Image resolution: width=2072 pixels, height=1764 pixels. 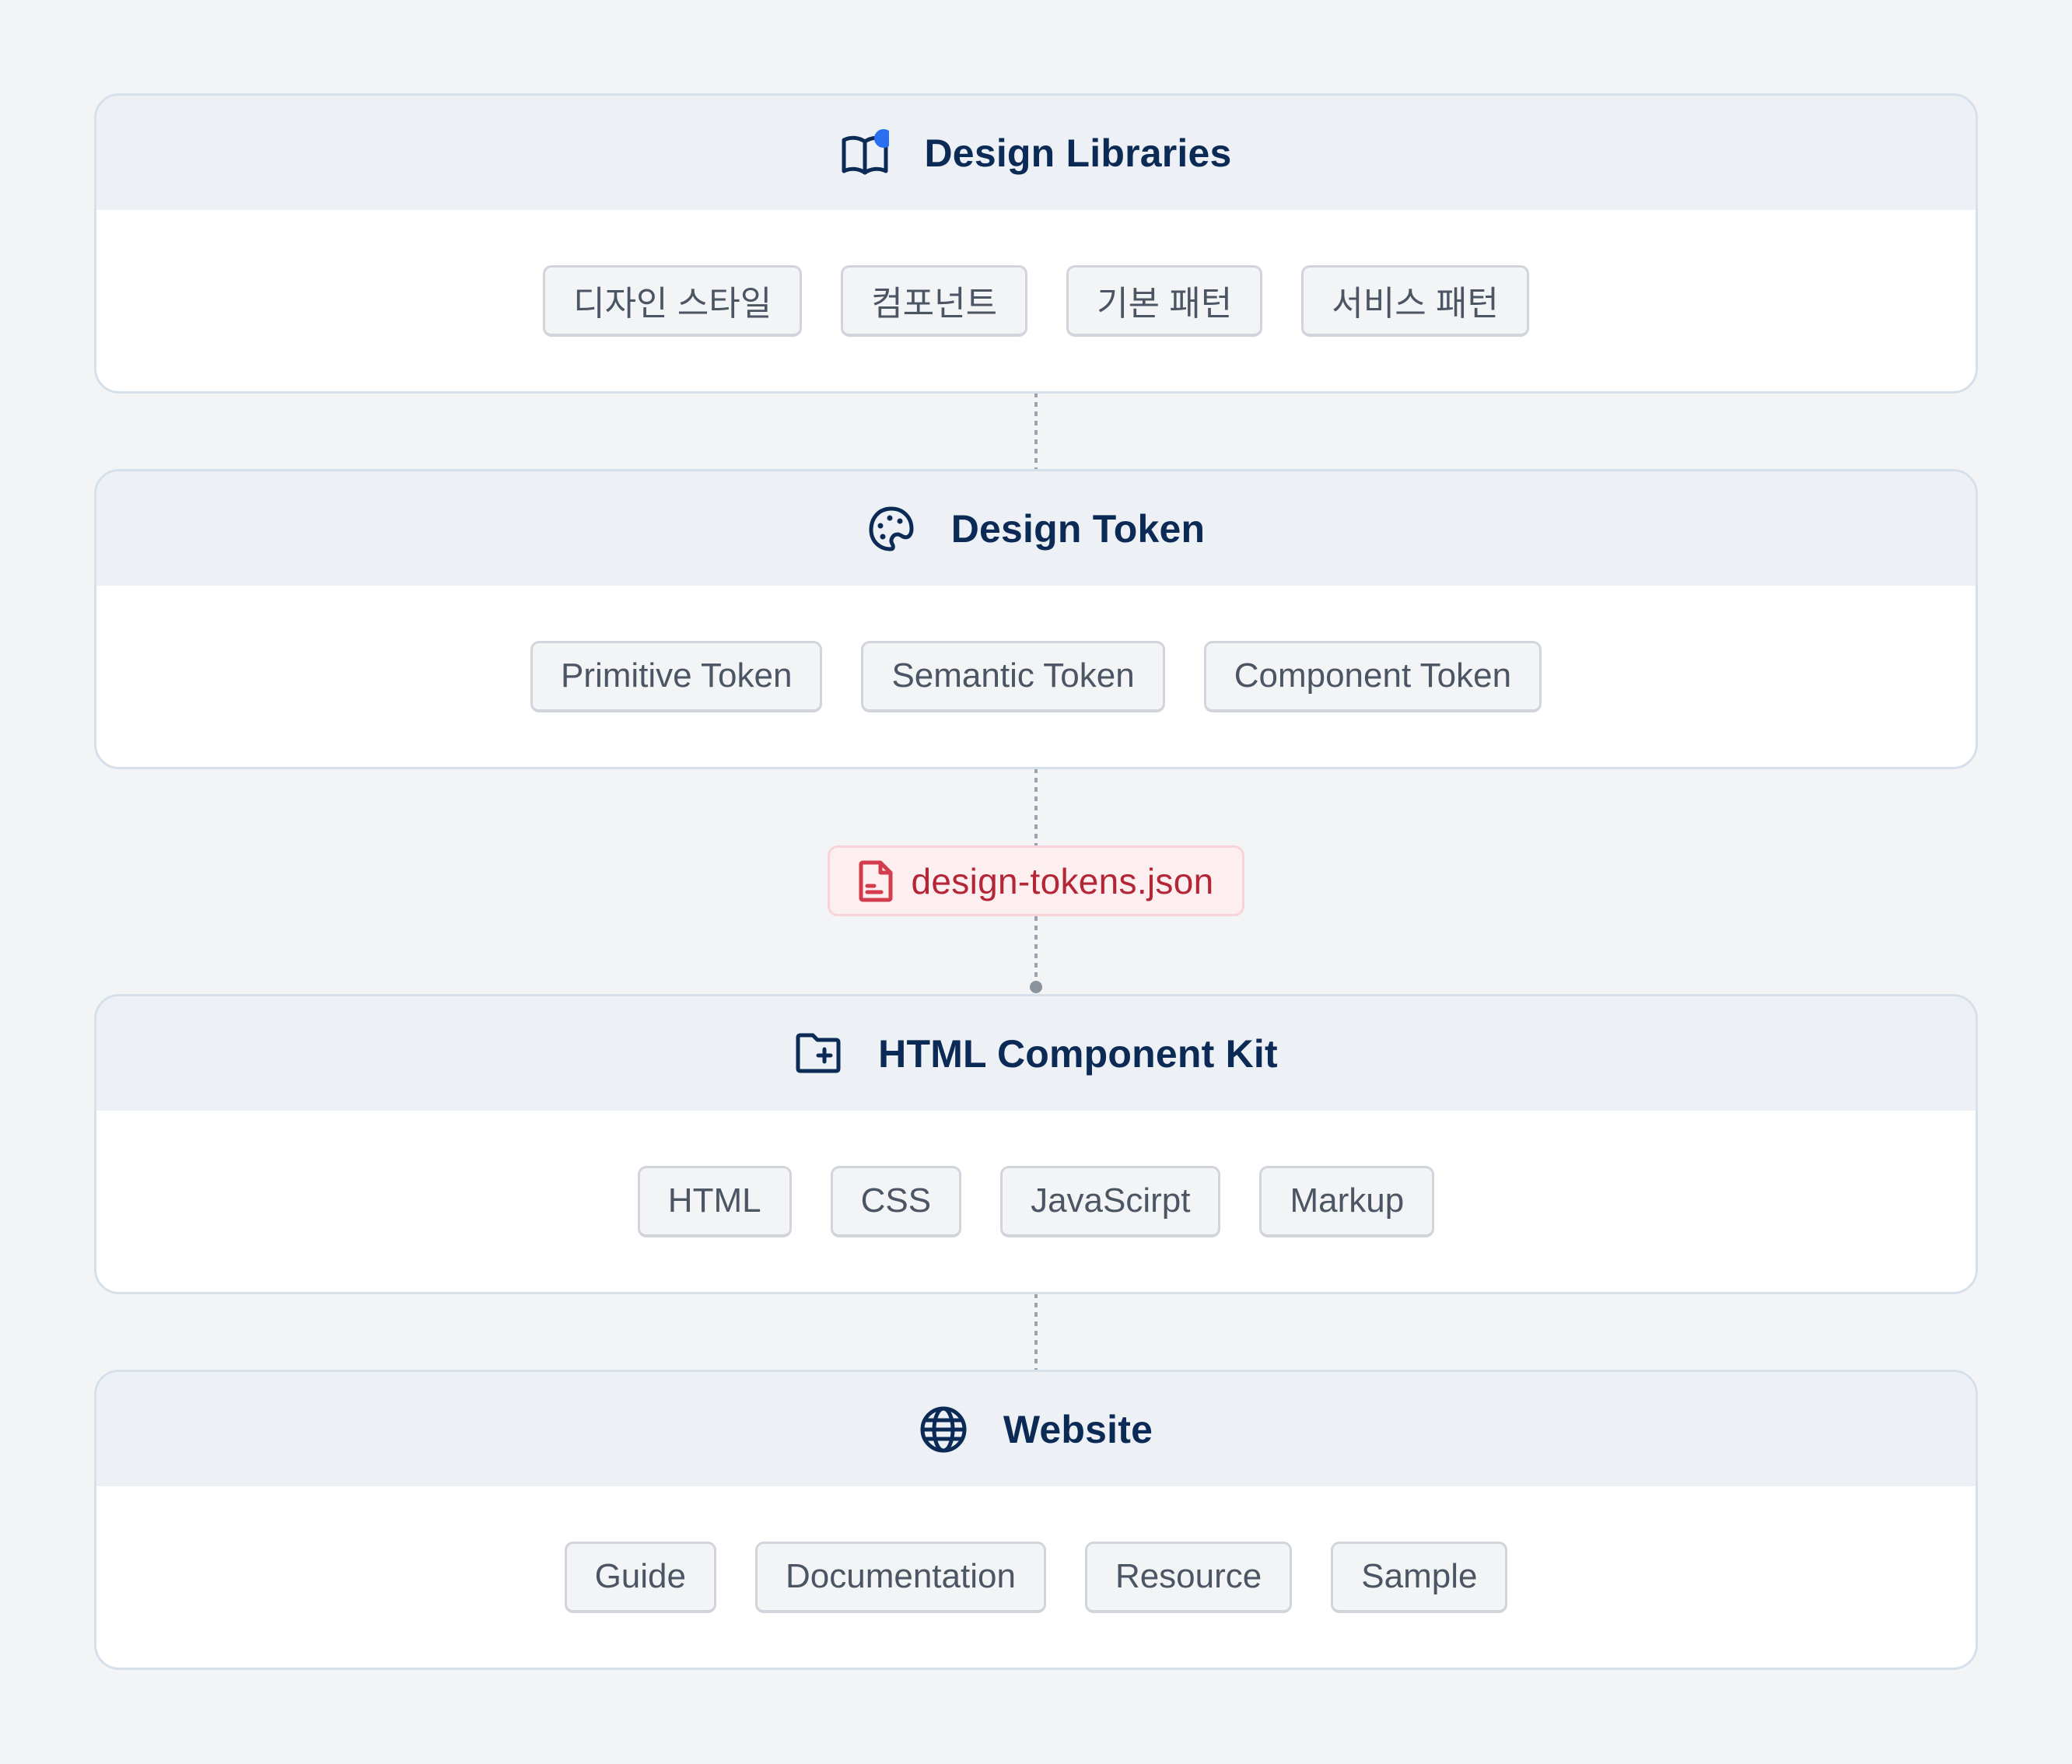 What do you see at coordinates (1036, 301) in the screenshot?
I see `tag-list: 디자인 스타일 컴포넌트 기본 패턴 서비스 패턴` at bounding box center [1036, 301].